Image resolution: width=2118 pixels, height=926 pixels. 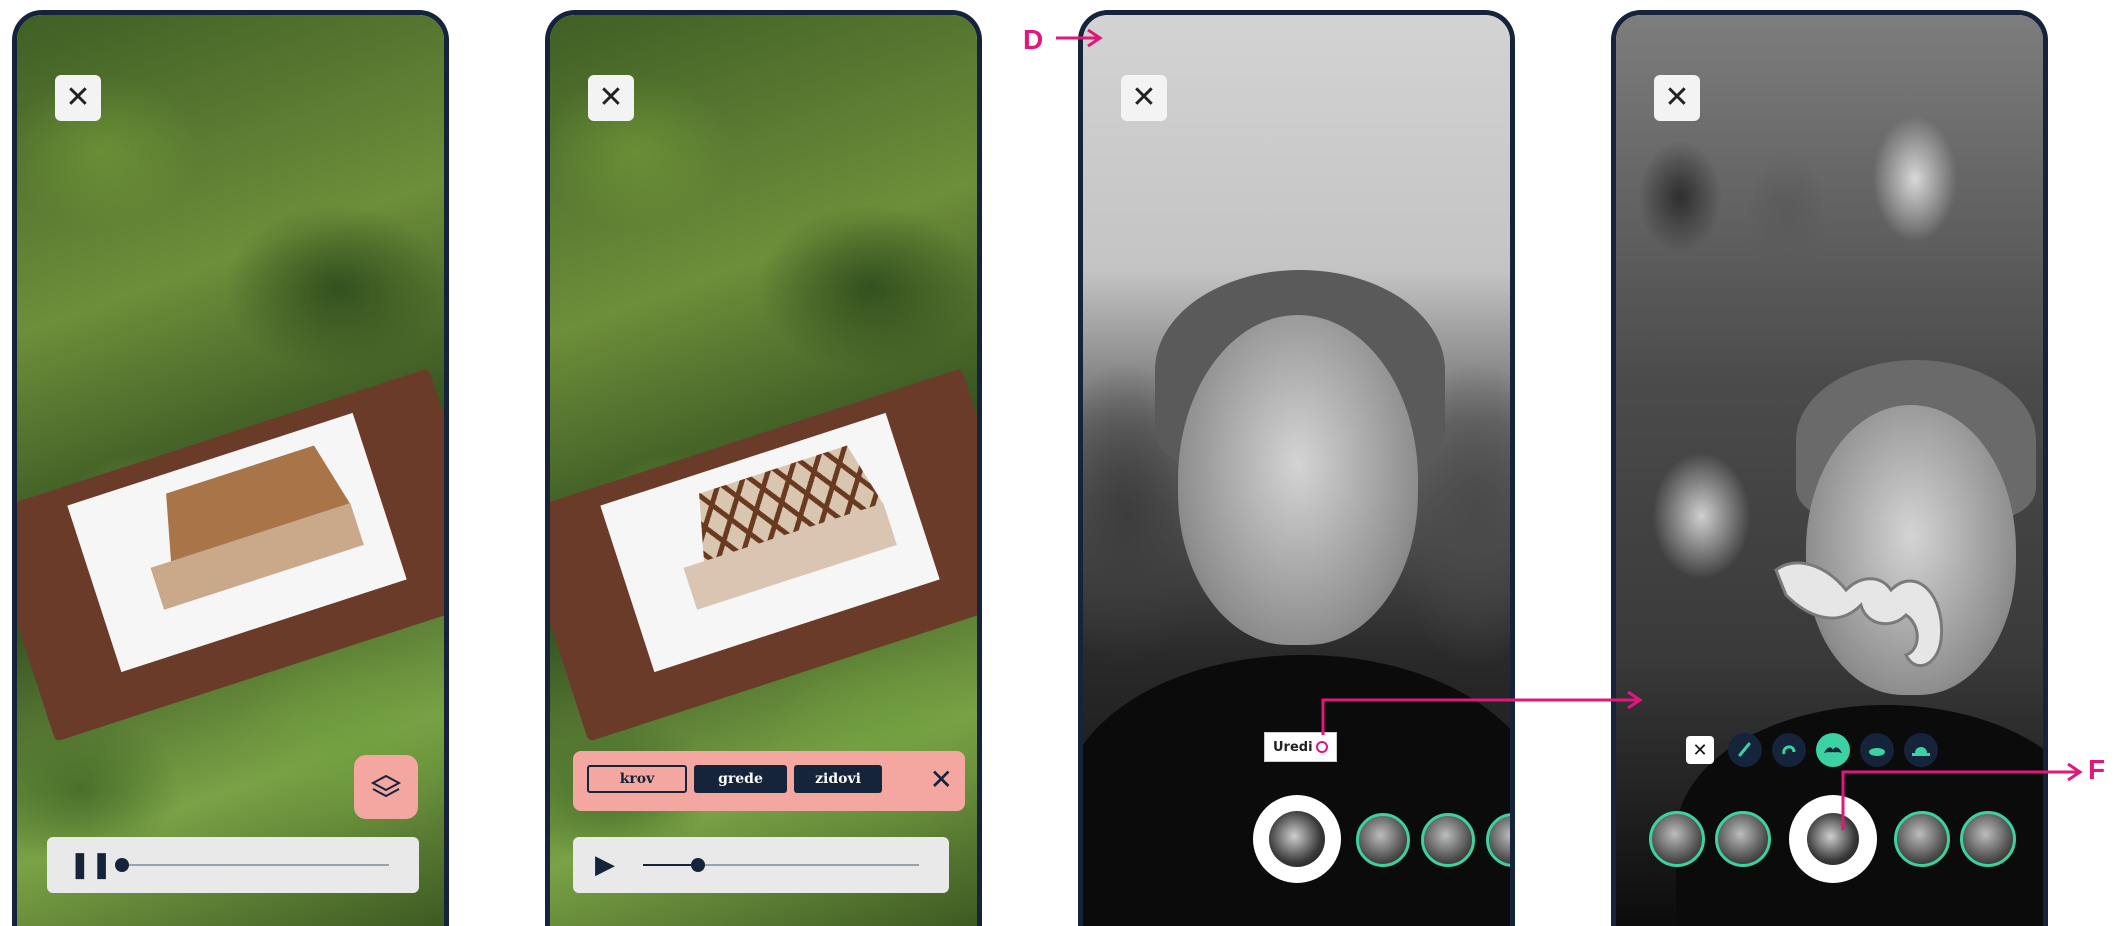 What do you see at coordinates (2097, 769) in the screenshot?
I see `annotation-f-label: F` at bounding box center [2097, 769].